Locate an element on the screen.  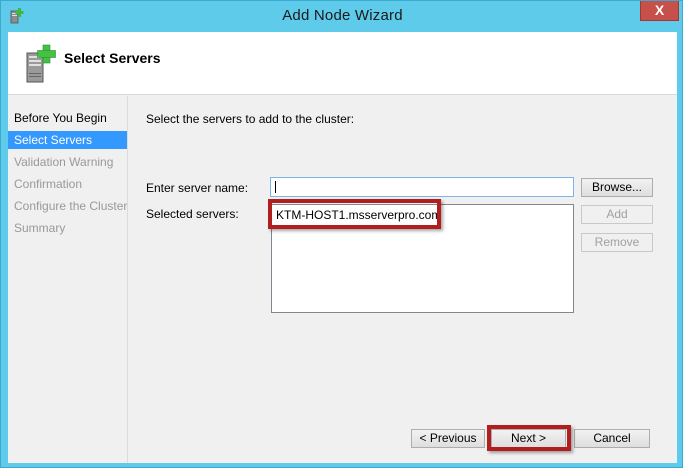
step-configure-cluster: Configure the Cluster is located at coordinates (71, 206).